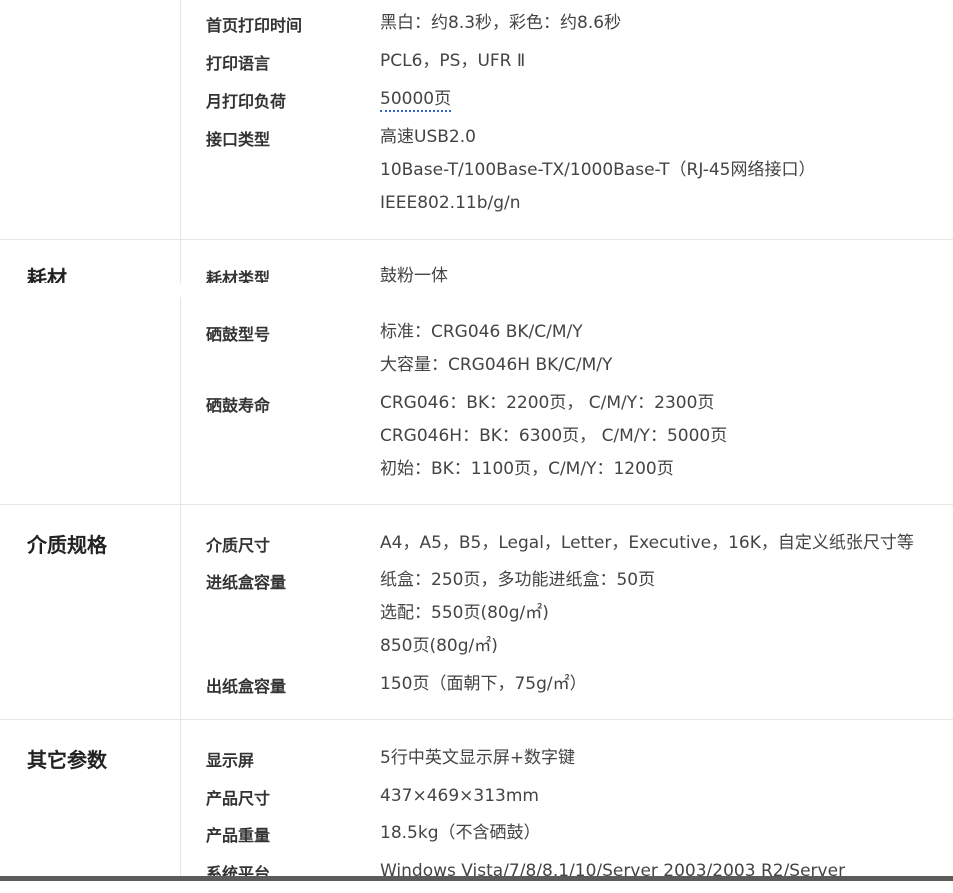 Image resolution: width=953 pixels, height=893 pixels. Describe the element at coordinates (238, 63) in the screenshot. I see `spec-label: 打印语言` at that location.